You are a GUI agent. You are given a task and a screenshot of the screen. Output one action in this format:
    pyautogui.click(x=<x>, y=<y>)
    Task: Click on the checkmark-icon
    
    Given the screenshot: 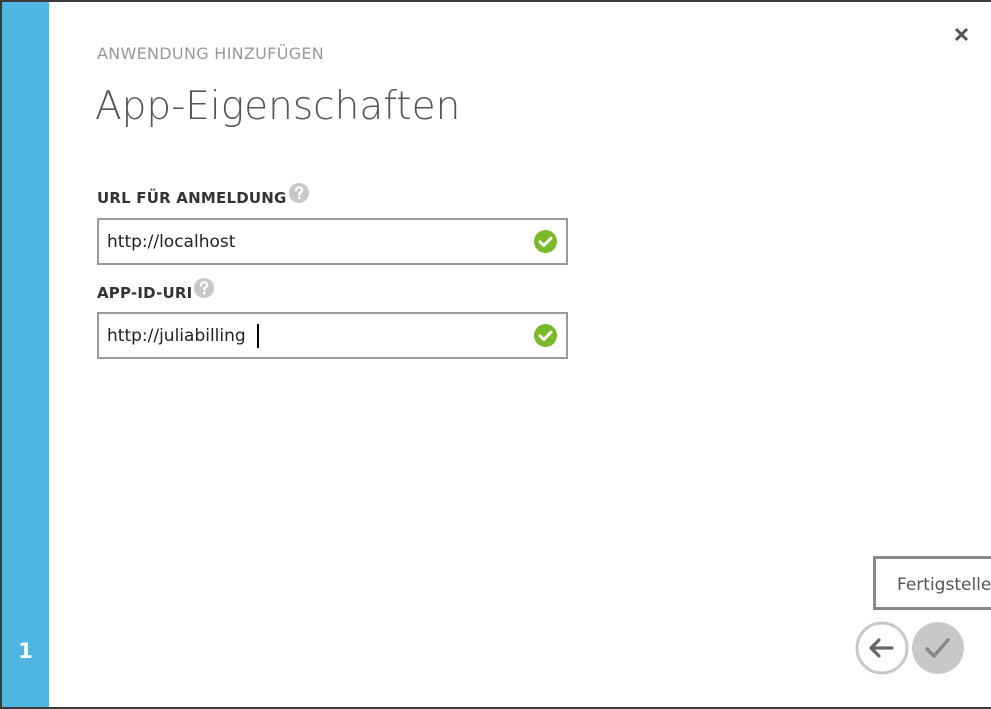 What is the action you would take?
    pyautogui.click(x=938, y=648)
    